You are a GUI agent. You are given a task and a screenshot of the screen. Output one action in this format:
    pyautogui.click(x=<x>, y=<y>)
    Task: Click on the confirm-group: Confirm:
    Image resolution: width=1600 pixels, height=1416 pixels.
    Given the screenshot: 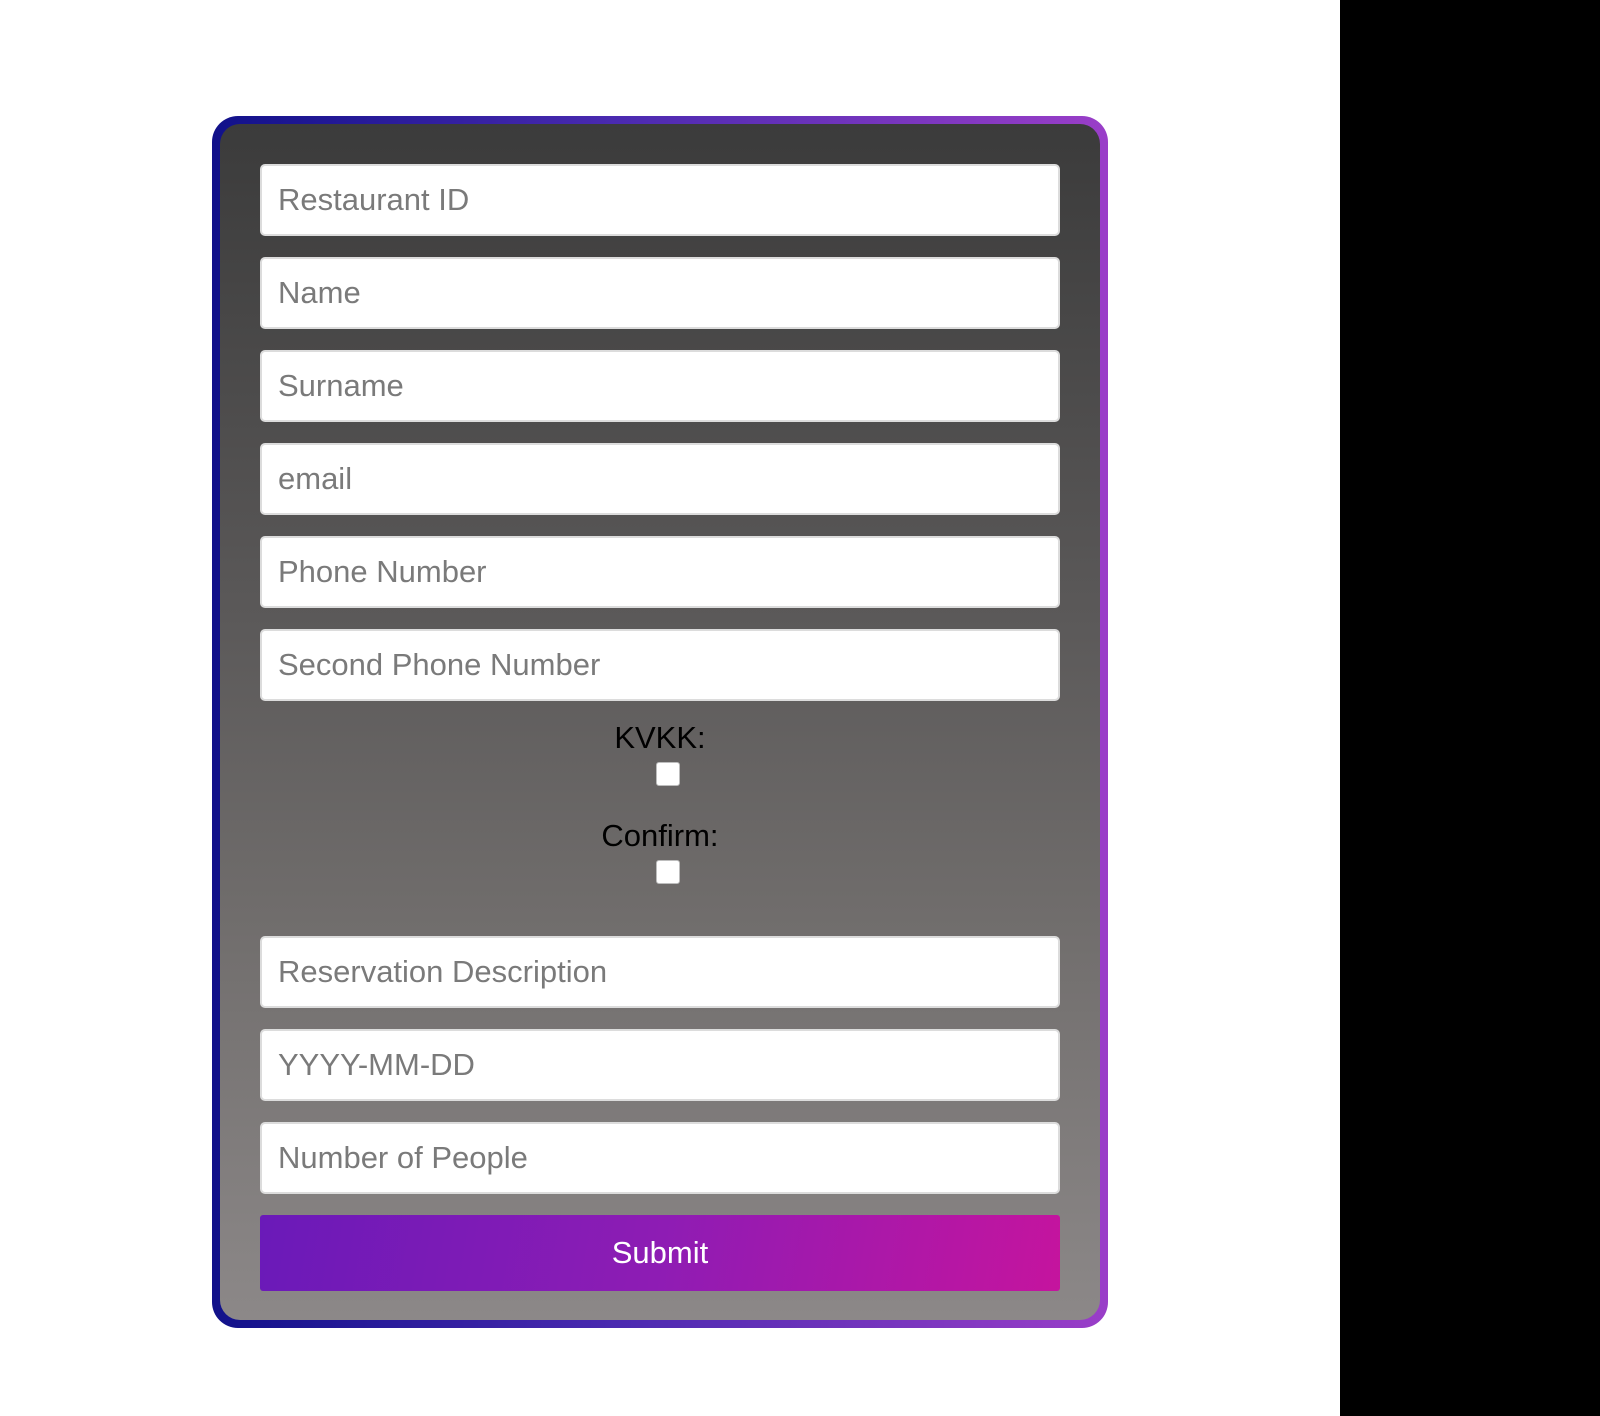 What is the action you would take?
    pyautogui.click(x=660, y=877)
    